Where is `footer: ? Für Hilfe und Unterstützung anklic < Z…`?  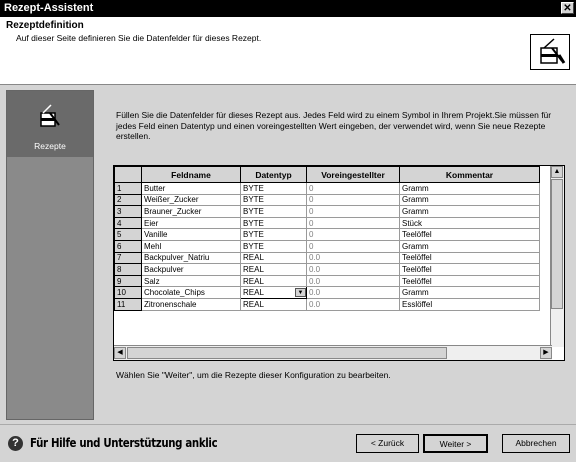 footer: ? Für Hilfe und Unterstützung anklic < Z… is located at coordinates (288, 443).